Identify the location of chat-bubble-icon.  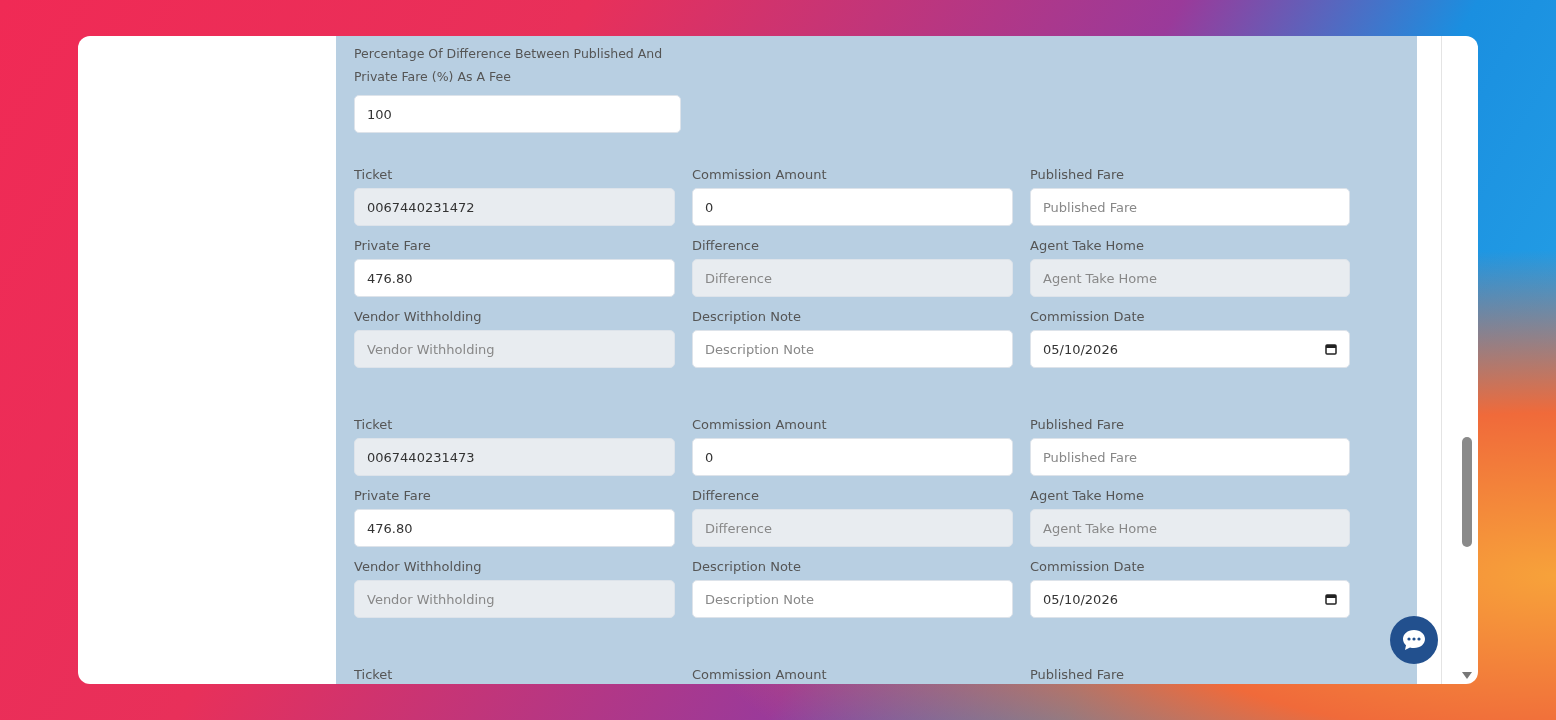
(1414, 640).